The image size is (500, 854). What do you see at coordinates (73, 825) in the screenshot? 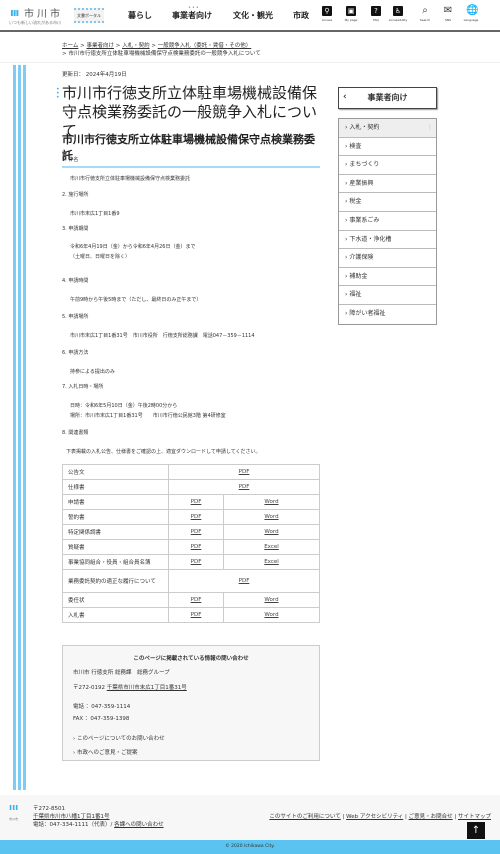
I see `footer-tel: 電話：047-334-1111（代表）/` at bounding box center [73, 825].